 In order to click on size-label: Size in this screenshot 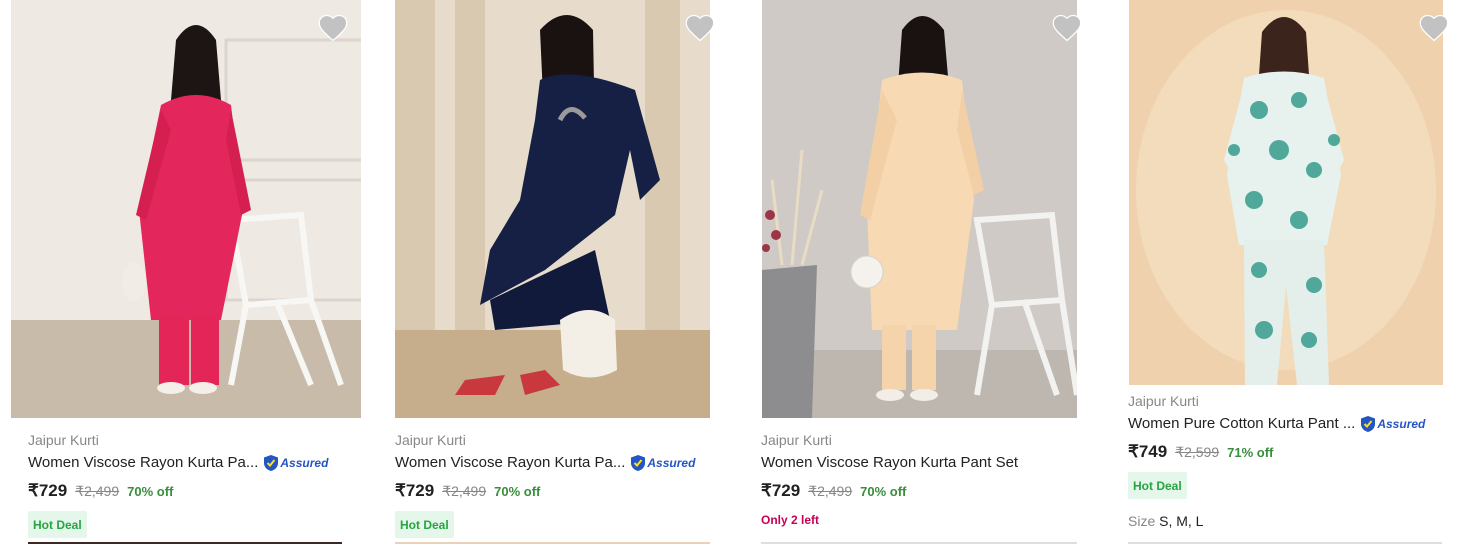, I will do `click(1142, 521)`.